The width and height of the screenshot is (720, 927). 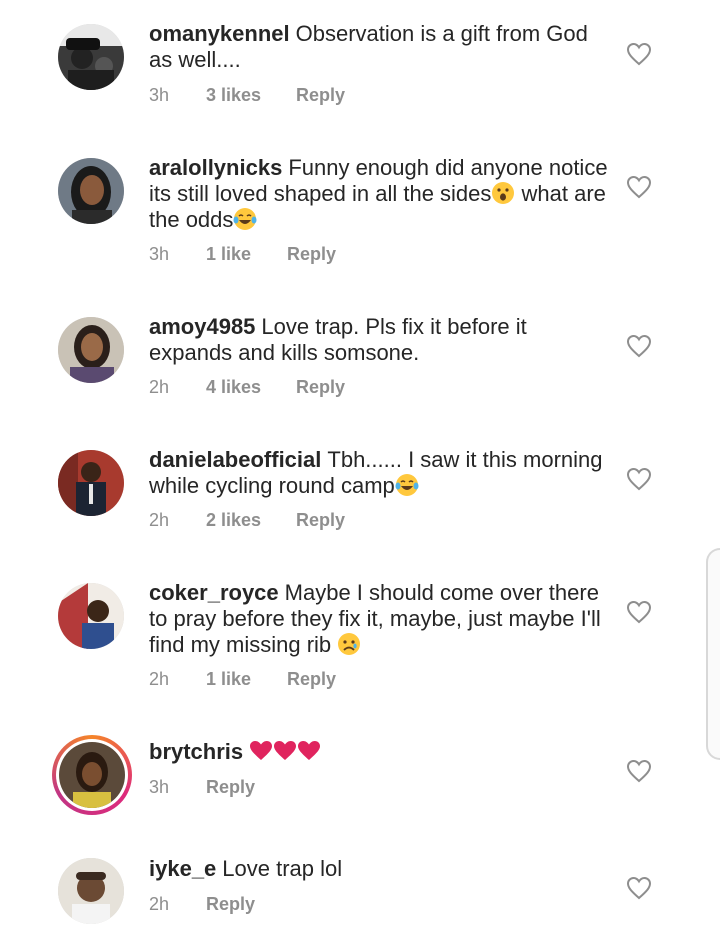 What do you see at coordinates (202, 326) in the screenshot?
I see `username: amoy4985` at bounding box center [202, 326].